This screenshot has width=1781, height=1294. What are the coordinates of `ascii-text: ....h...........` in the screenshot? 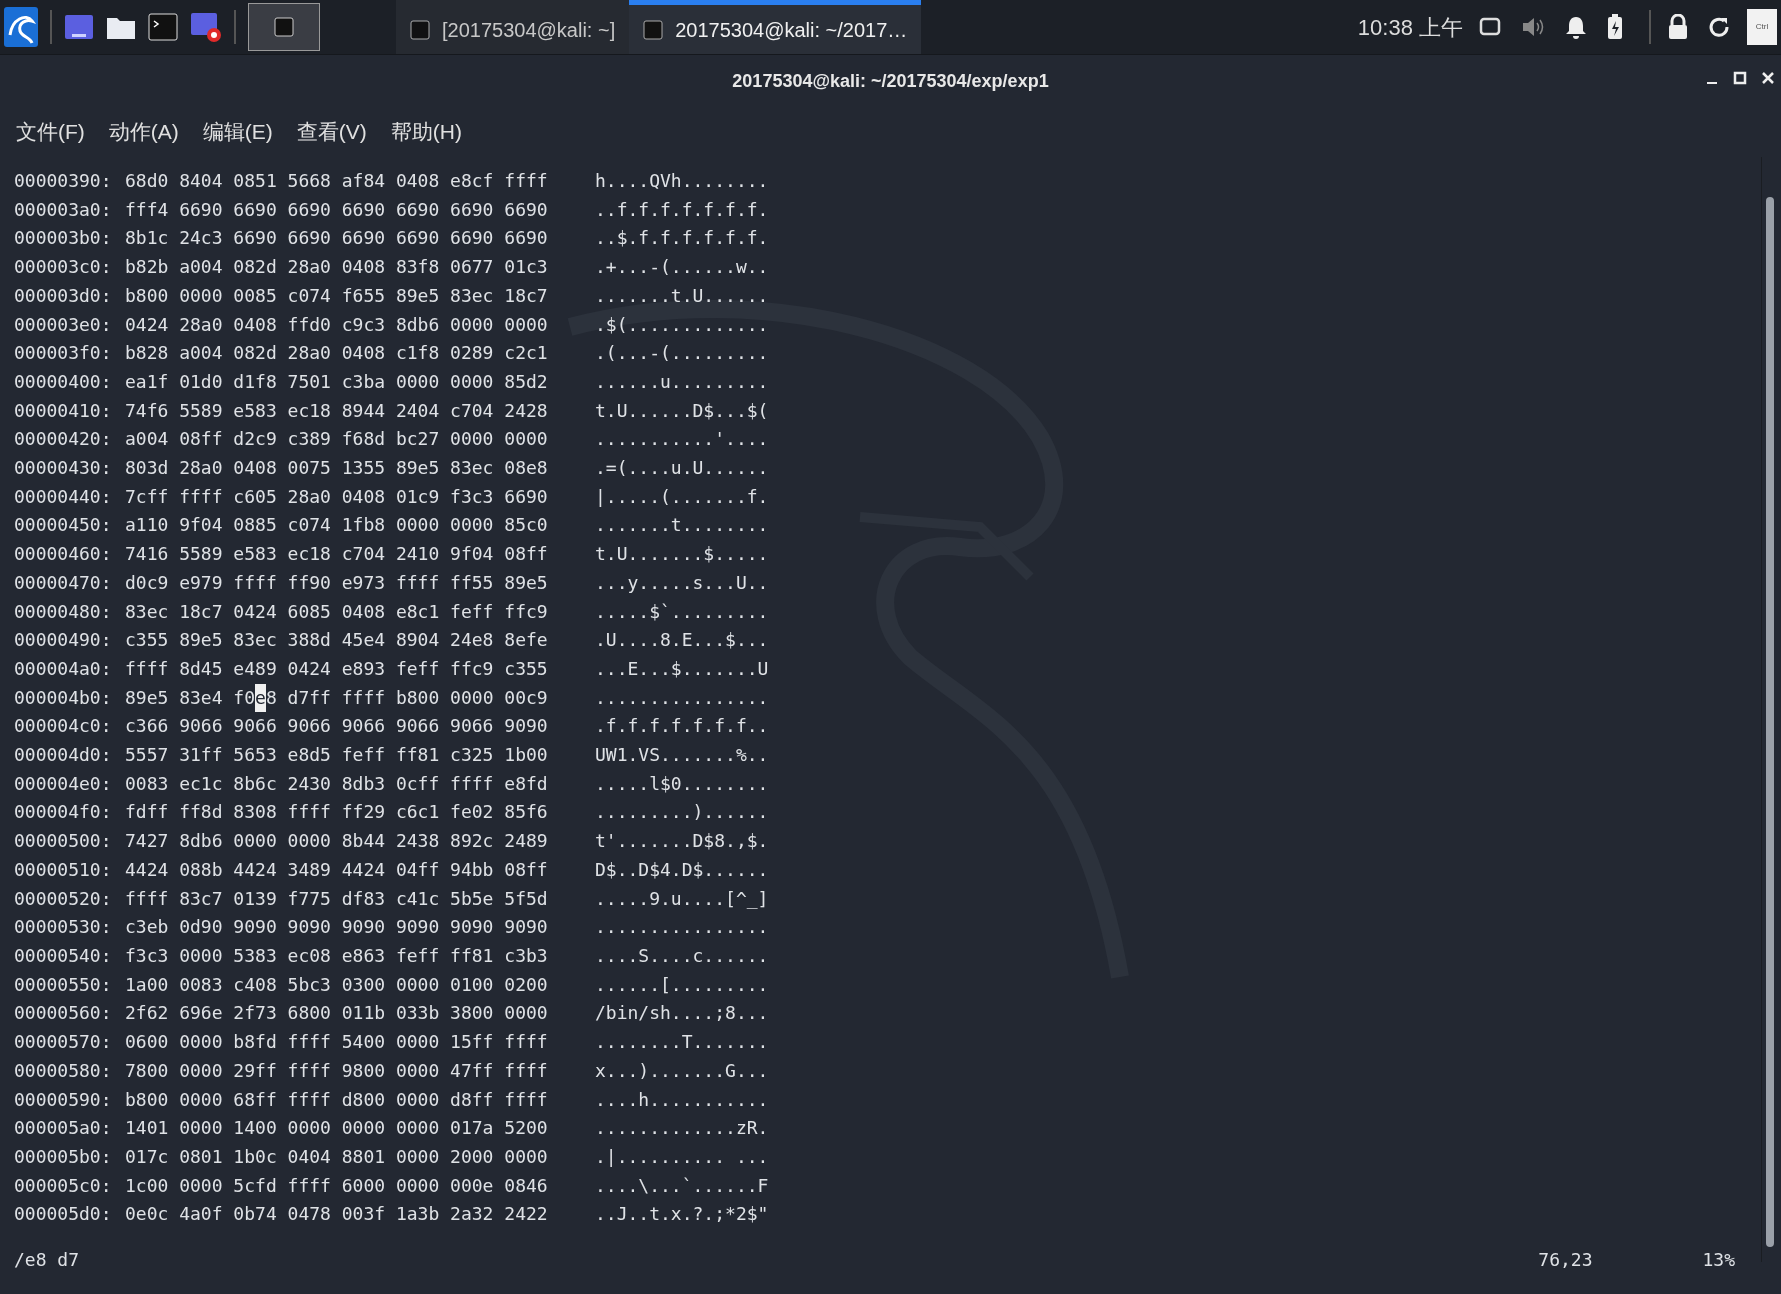 It's located at (682, 1099).